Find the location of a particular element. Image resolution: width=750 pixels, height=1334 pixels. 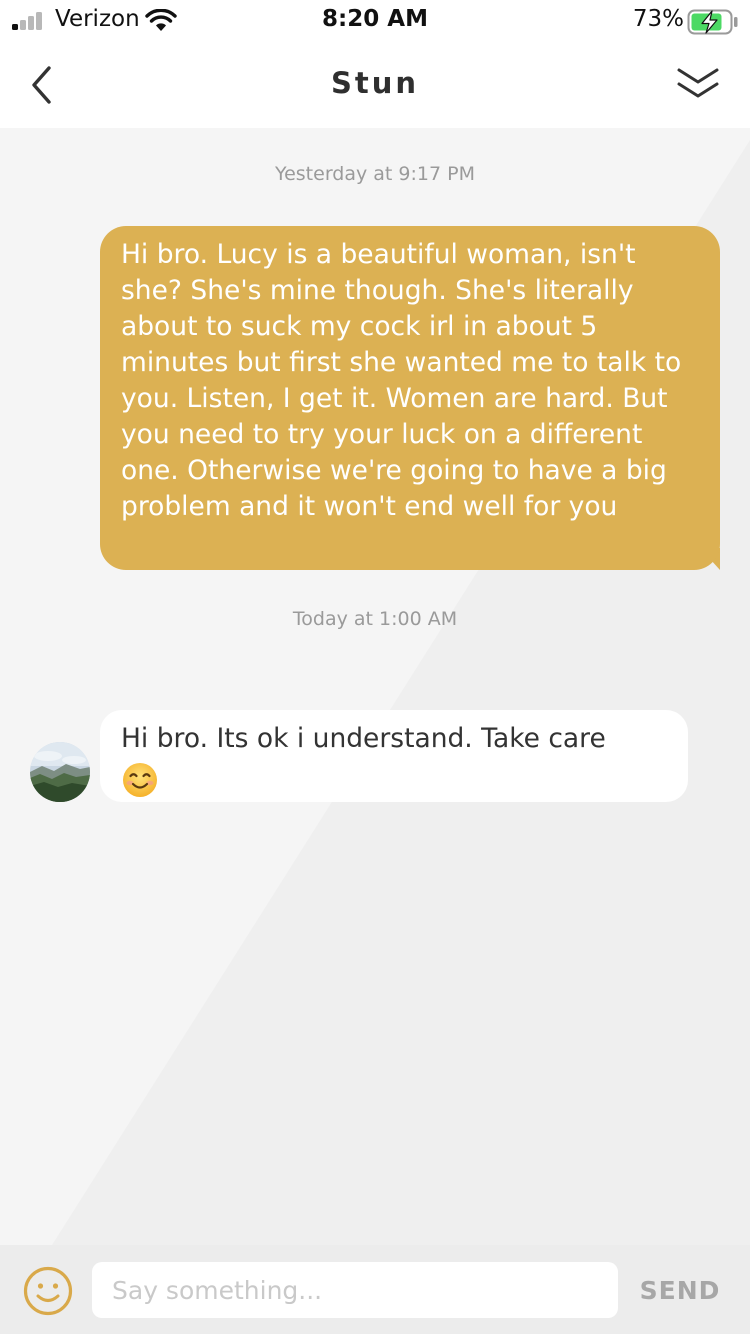

send-button: SEND is located at coordinates (680, 1290).